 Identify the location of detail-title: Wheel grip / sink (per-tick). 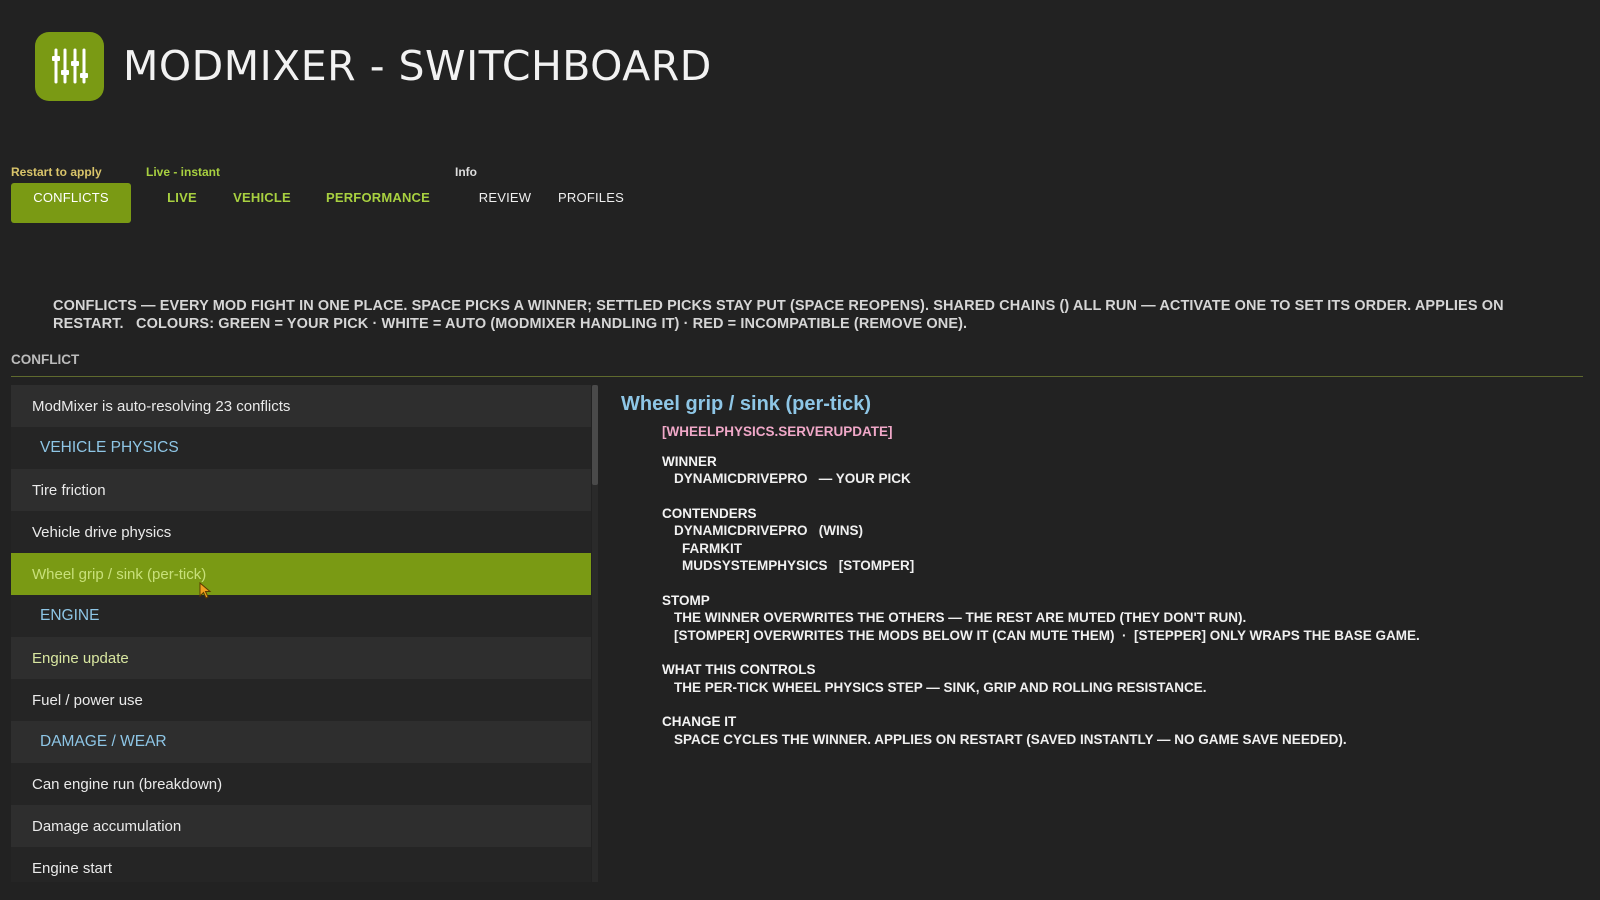
(746, 404).